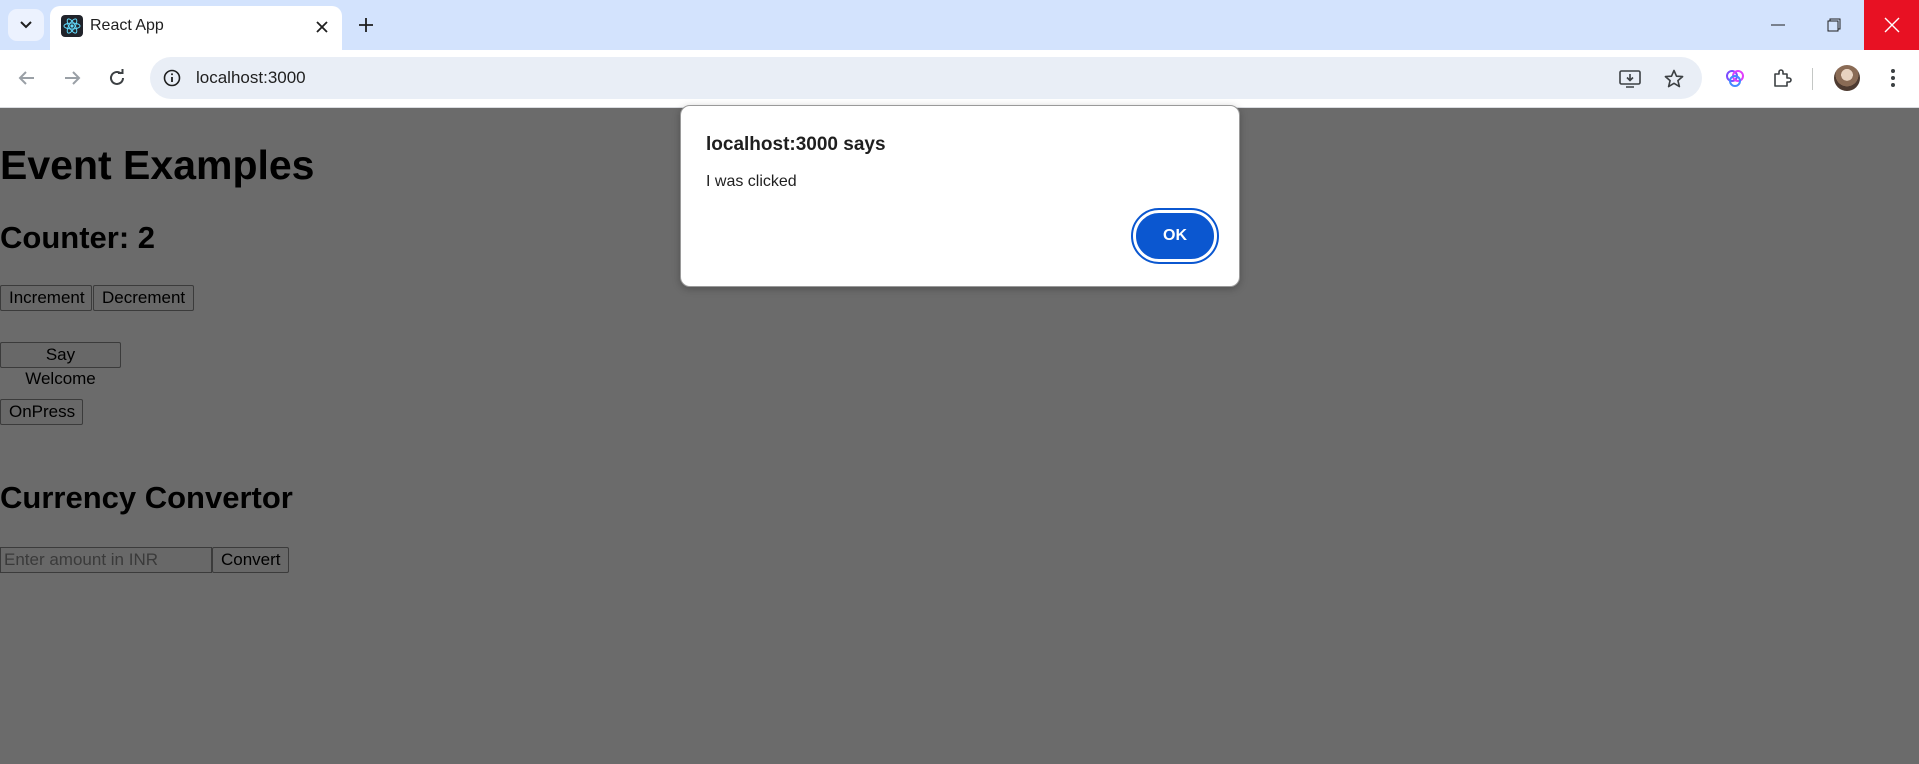 This screenshot has height=764, width=1919. What do you see at coordinates (77, 237) in the screenshot?
I see `counter-heading: Counter: 2` at bounding box center [77, 237].